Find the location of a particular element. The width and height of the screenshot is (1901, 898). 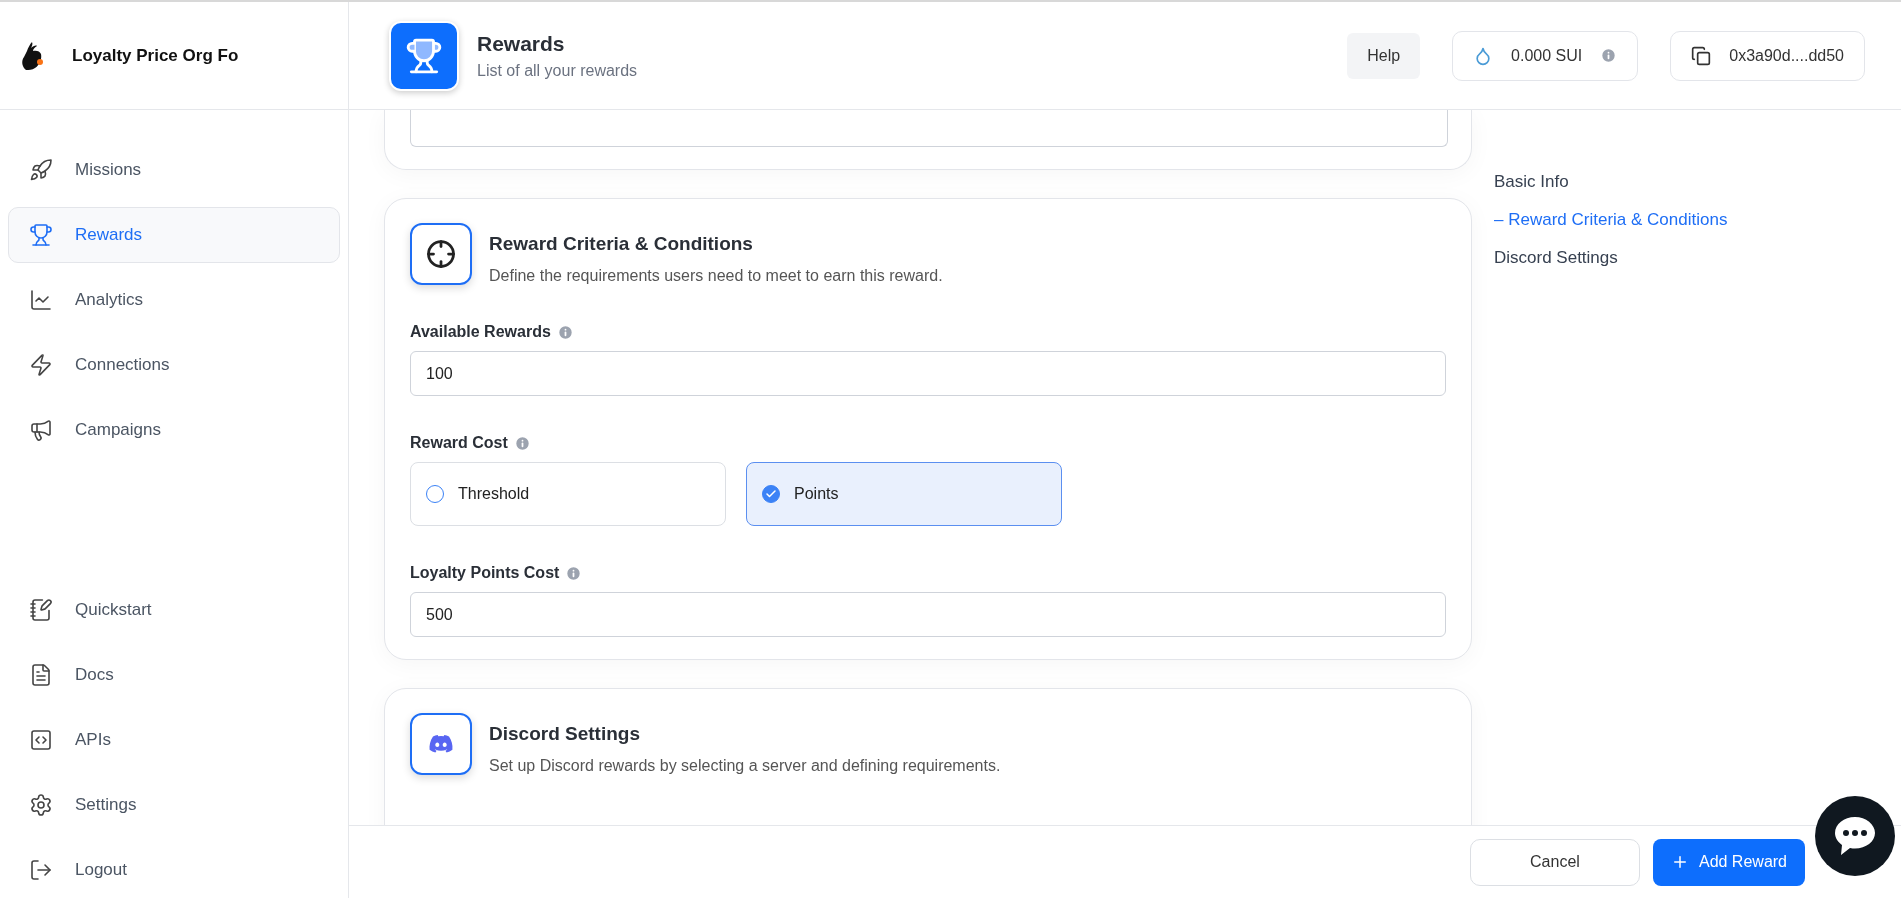

field-label: Available Rewards is located at coordinates (480, 332).